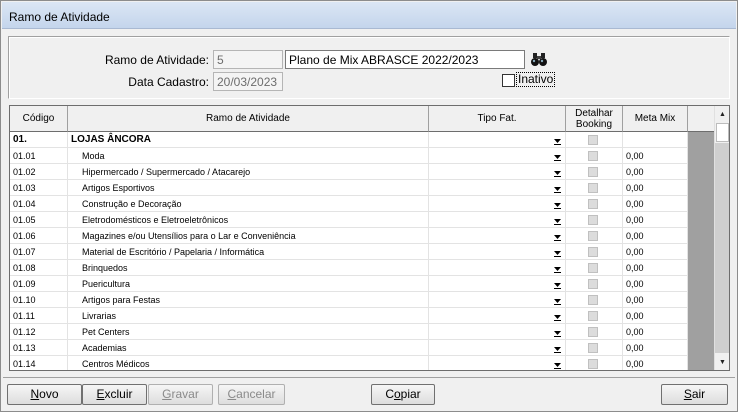  What do you see at coordinates (248, 140) in the screenshot?
I see `cell-ramo: LOJAS ÂNCORA` at bounding box center [248, 140].